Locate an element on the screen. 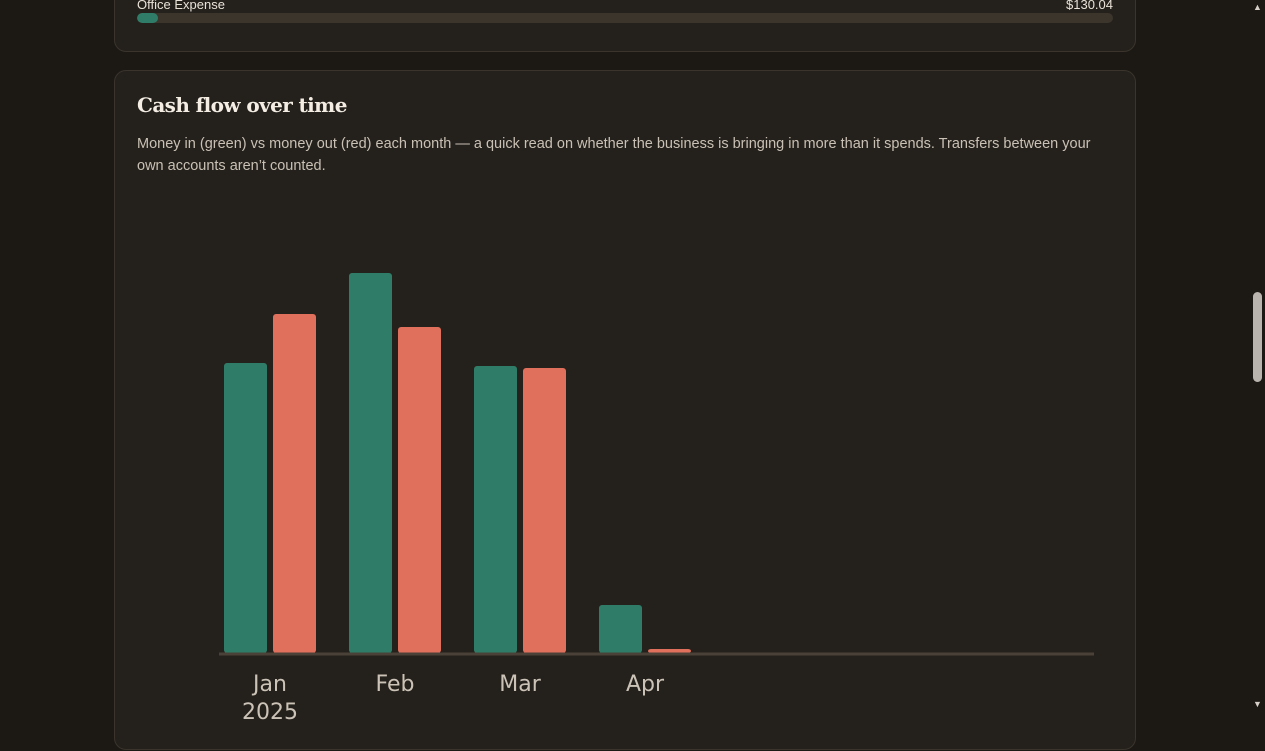  x-tick-label-2: Mar is located at coordinates (520, 684).